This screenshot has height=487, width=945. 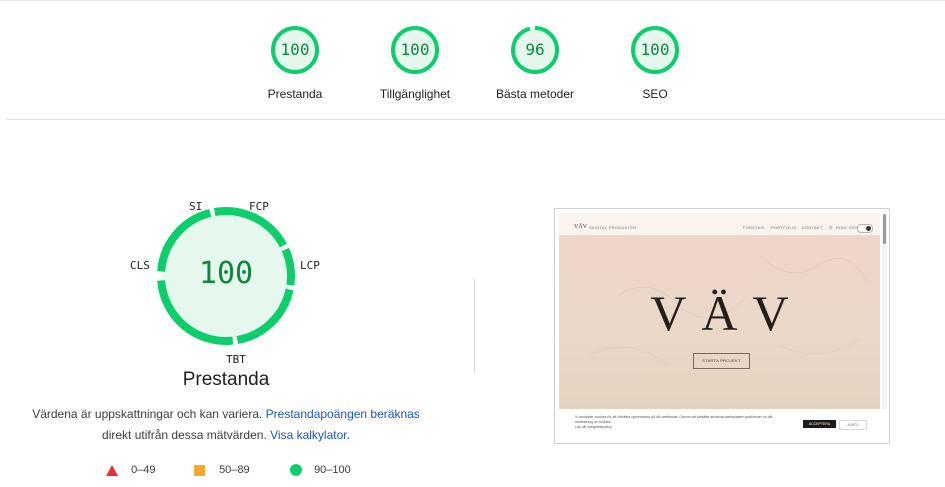 What do you see at coordinates (474, 326) in the screenshot?
I see `vertical-divider` at bounding box center [474, 326].